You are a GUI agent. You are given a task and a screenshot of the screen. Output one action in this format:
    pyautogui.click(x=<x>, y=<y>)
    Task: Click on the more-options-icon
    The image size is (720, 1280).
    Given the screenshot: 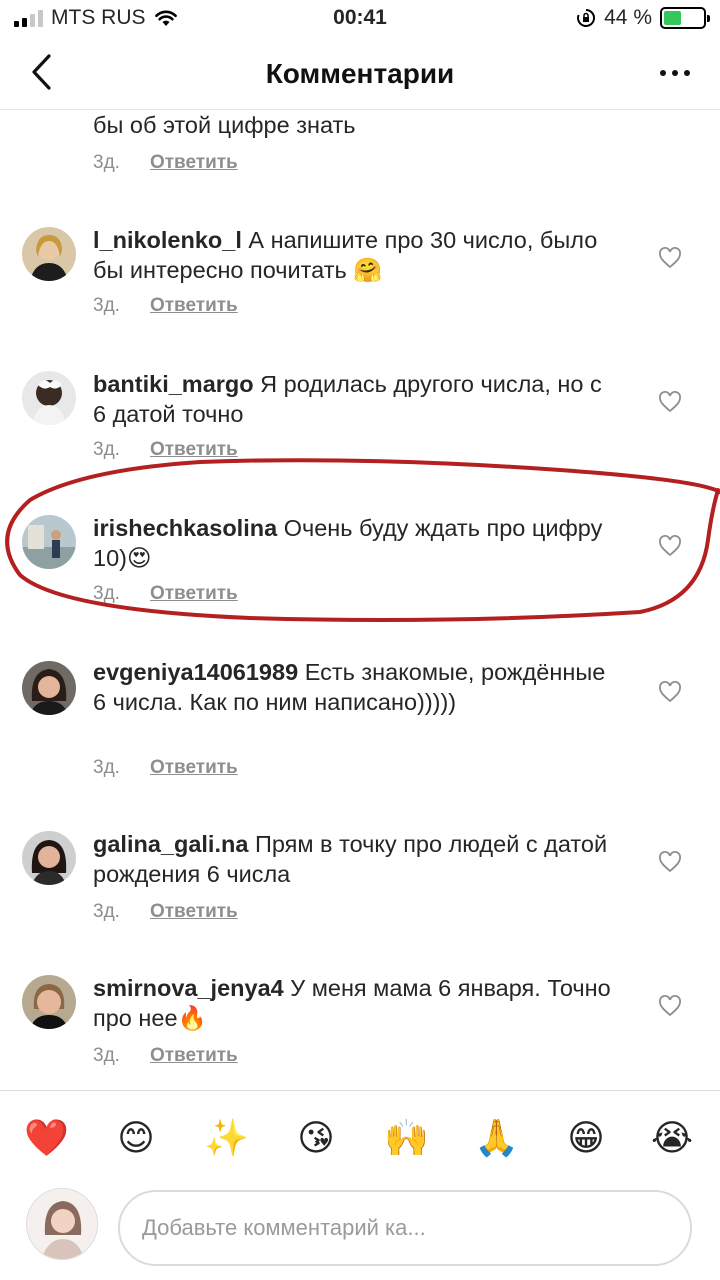 What is the action you would take?
    pyautogui.click(x=675, y=74)
    